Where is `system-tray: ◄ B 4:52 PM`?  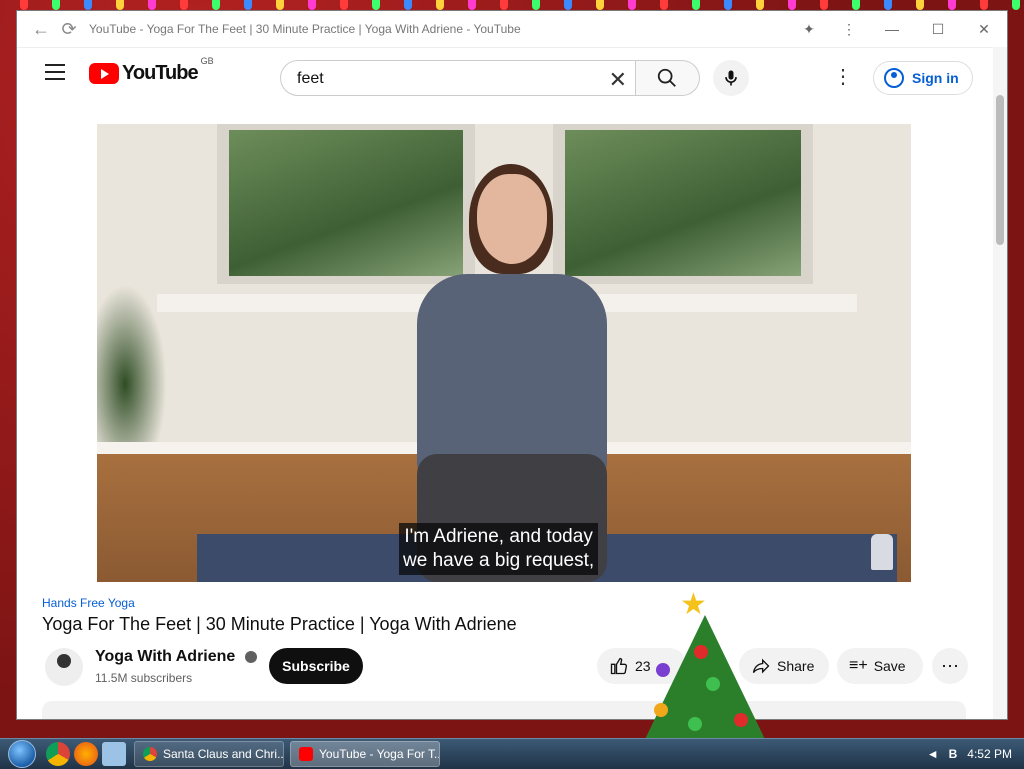 system-tray: ◄ B 4:52 PM is located at coordinates (975, 754).